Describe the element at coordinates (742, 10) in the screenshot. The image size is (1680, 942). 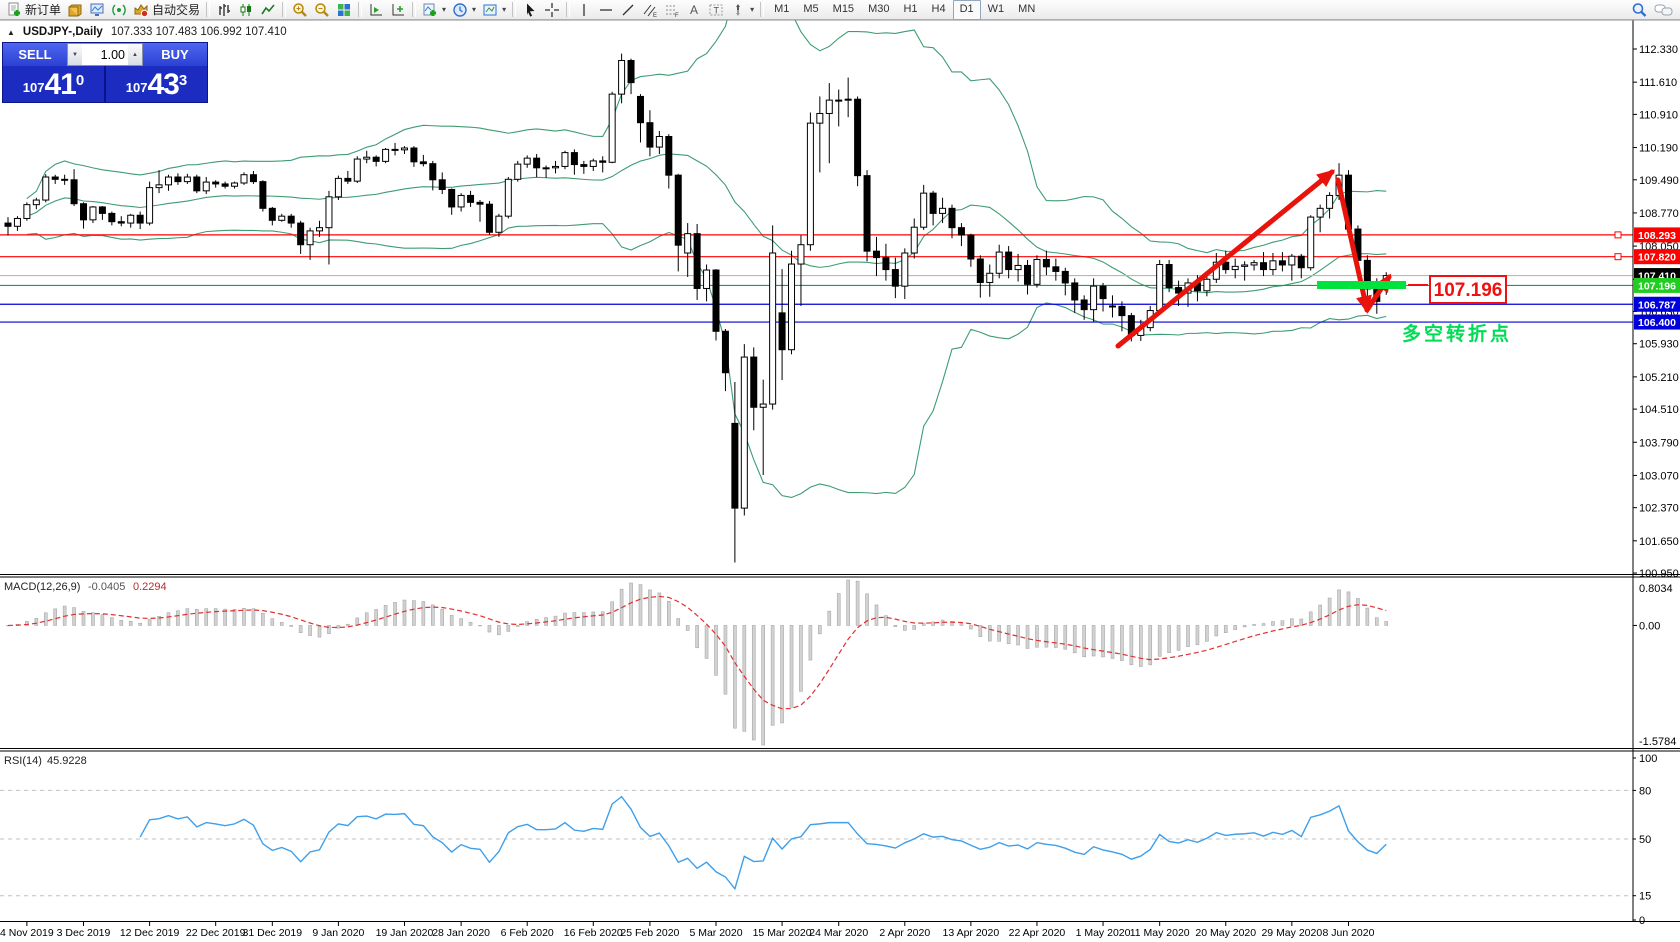
I see `shapes-button: ▾` at that location.